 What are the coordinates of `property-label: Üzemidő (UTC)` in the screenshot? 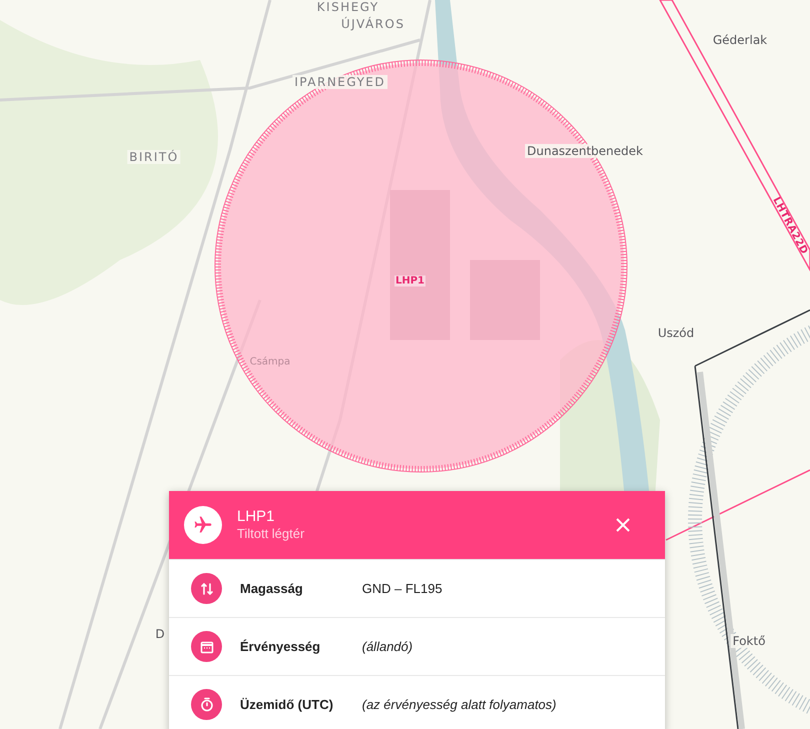 It's located at (287, 704).